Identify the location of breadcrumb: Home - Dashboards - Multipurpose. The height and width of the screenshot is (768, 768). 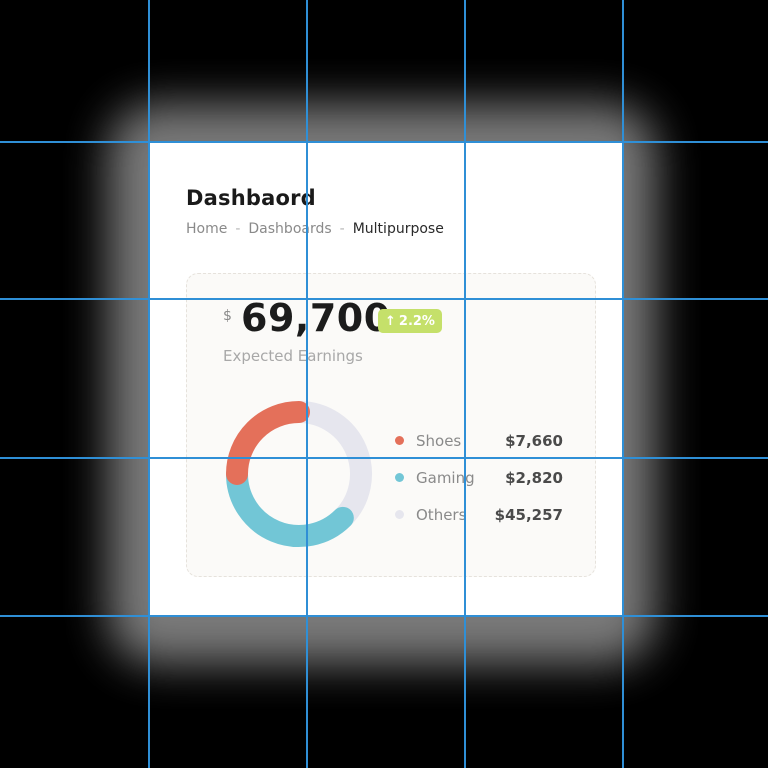
(315, 229).